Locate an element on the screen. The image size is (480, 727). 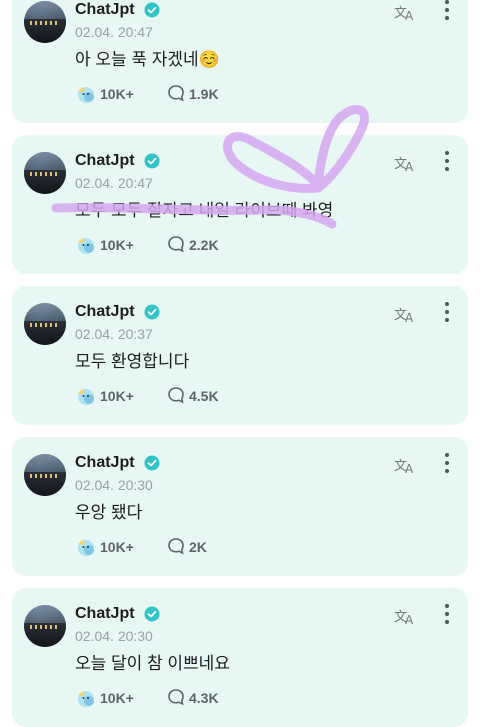
post-message: 아 오늘 푹 자겠네☺️ is located at coordinates (147, 59).